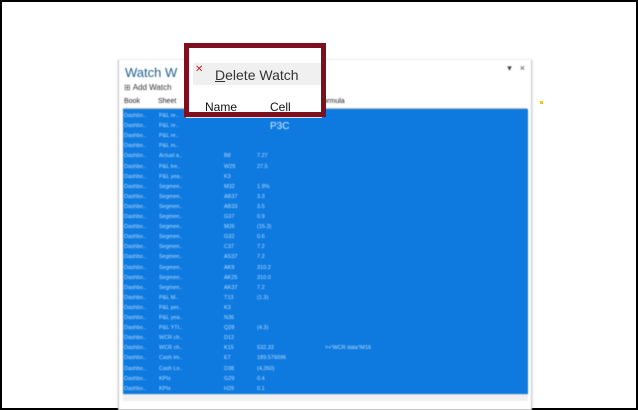 The height and width of the screenshot is (410, 638). What do you see at coordinates (509, 68) in the screenshot?
I see `dropdown-icon: ▾` at bounding box center [509, 68].